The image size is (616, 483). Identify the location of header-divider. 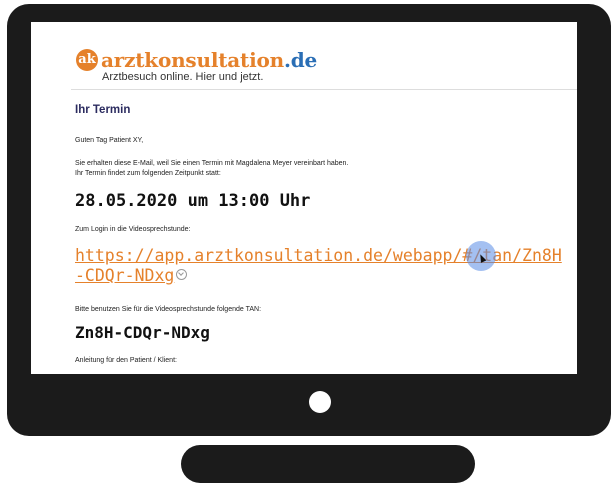
(324, 89).